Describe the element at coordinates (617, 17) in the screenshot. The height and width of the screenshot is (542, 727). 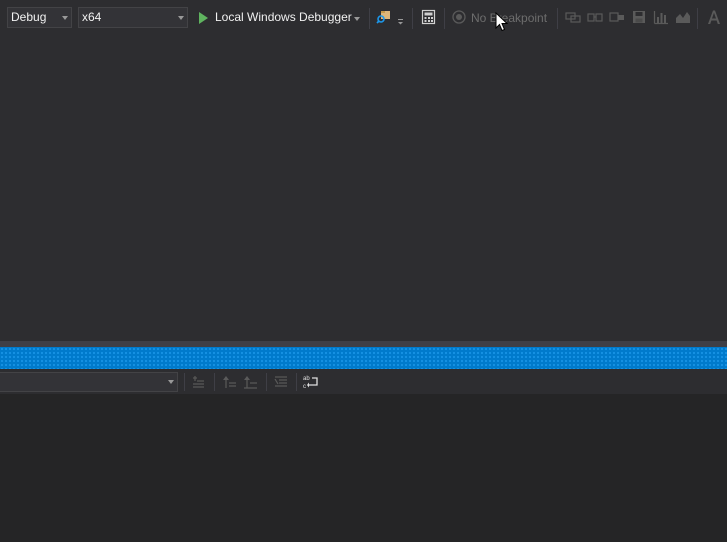
I see `frames-icon` at that location.